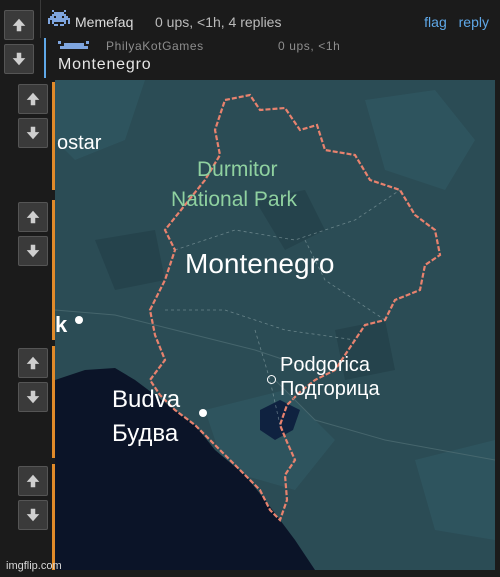  Describe the element at coordinates (34, 566) in the screenshot. I see `watermark: imgflip.com` at that location.